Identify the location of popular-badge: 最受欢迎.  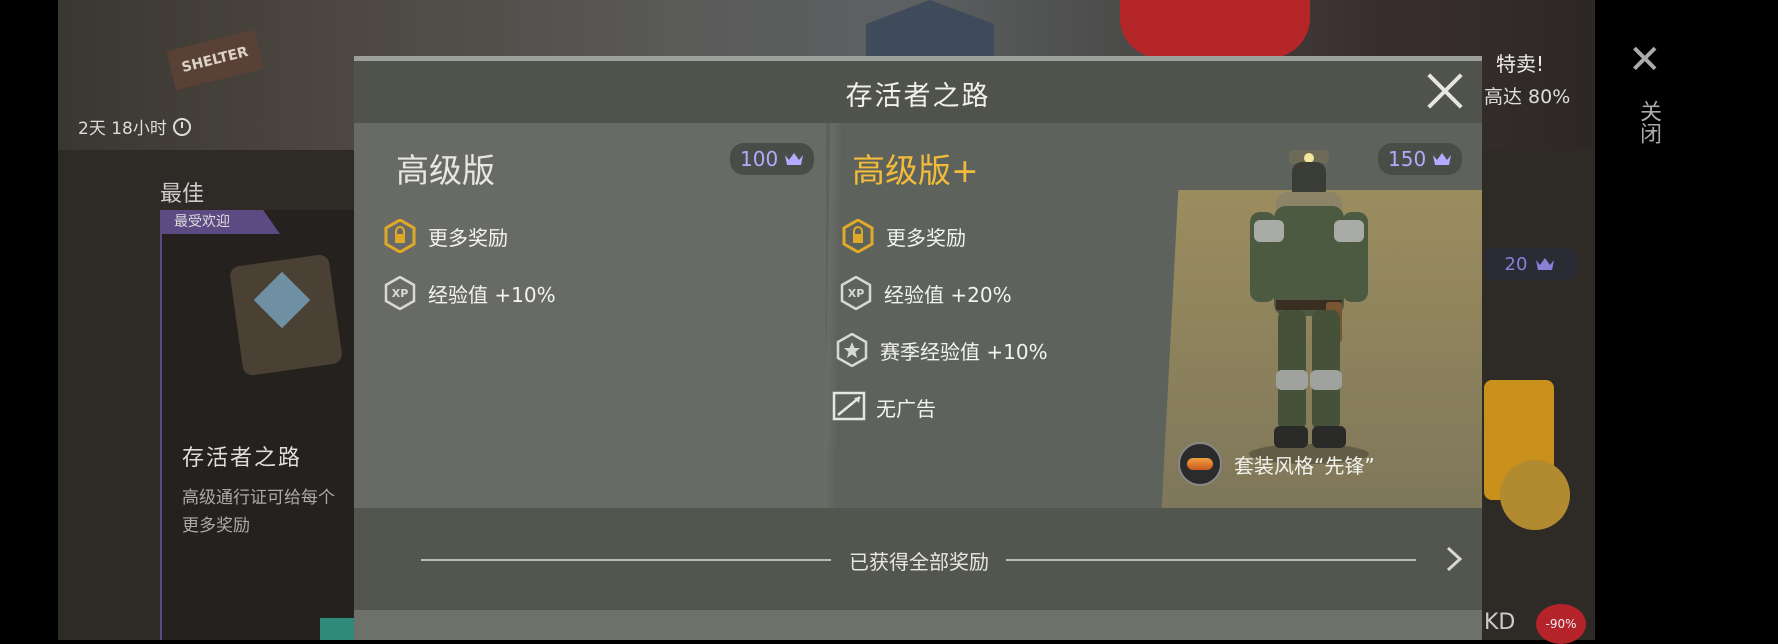
(220, 222).